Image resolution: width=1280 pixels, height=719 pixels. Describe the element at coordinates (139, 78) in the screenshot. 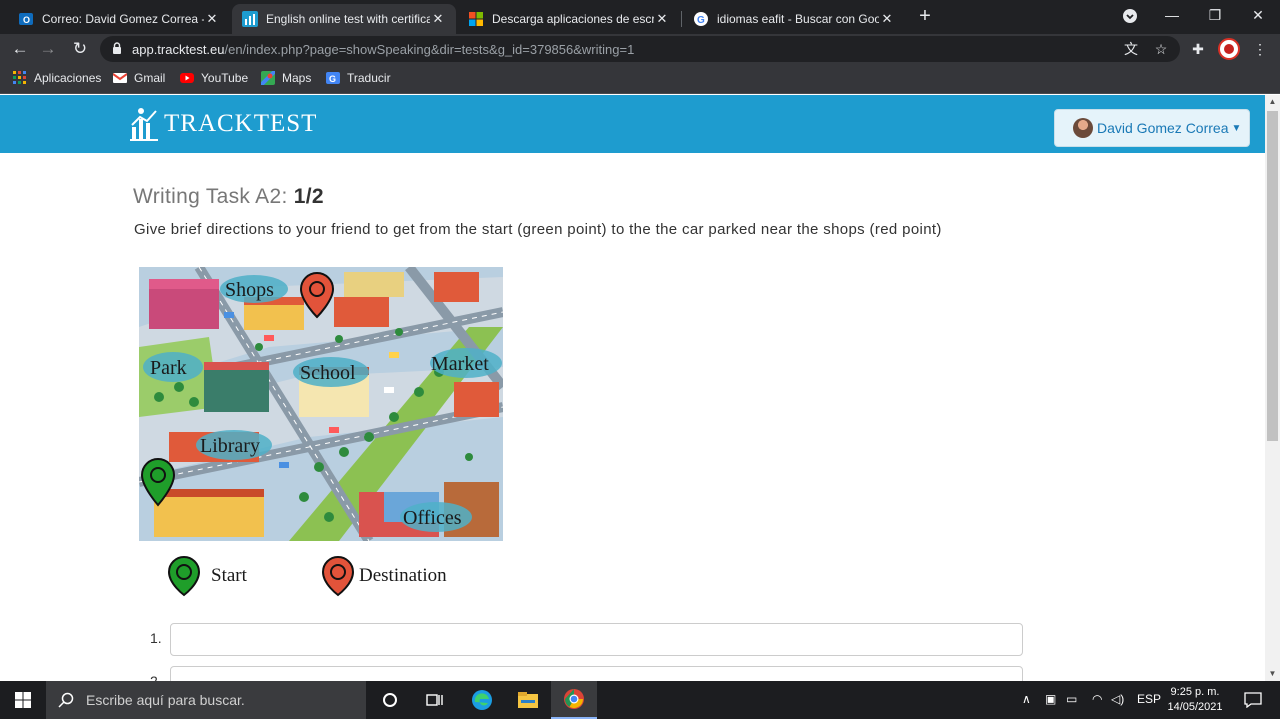

I see `bookmark-gmail: Gmail` at that location.